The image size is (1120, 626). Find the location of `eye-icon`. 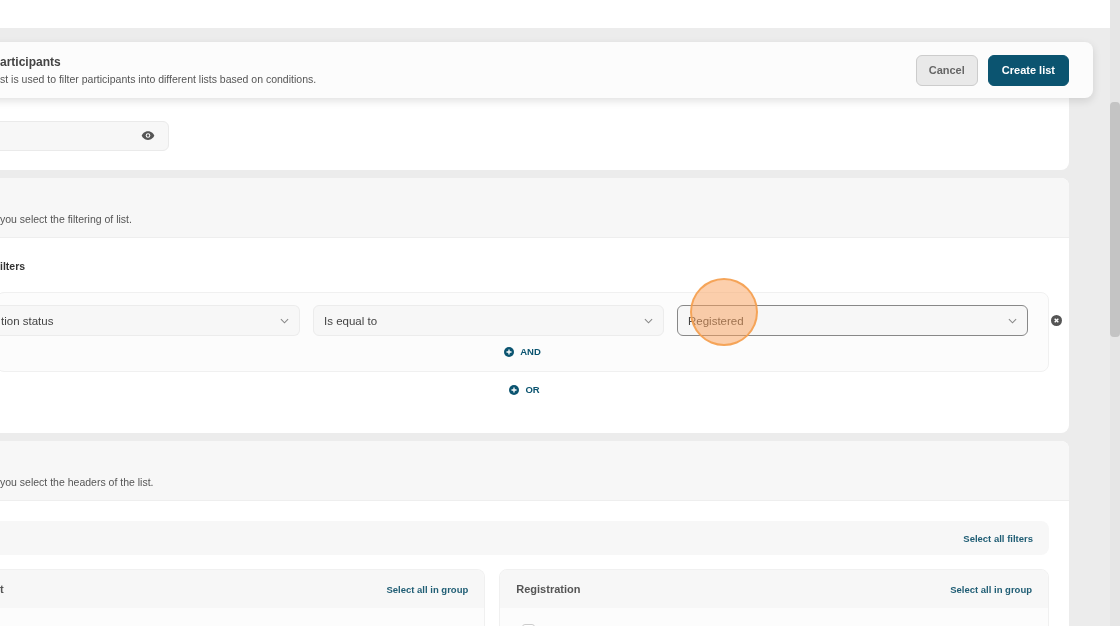

eye-icon is located at coordinates (148, 135).